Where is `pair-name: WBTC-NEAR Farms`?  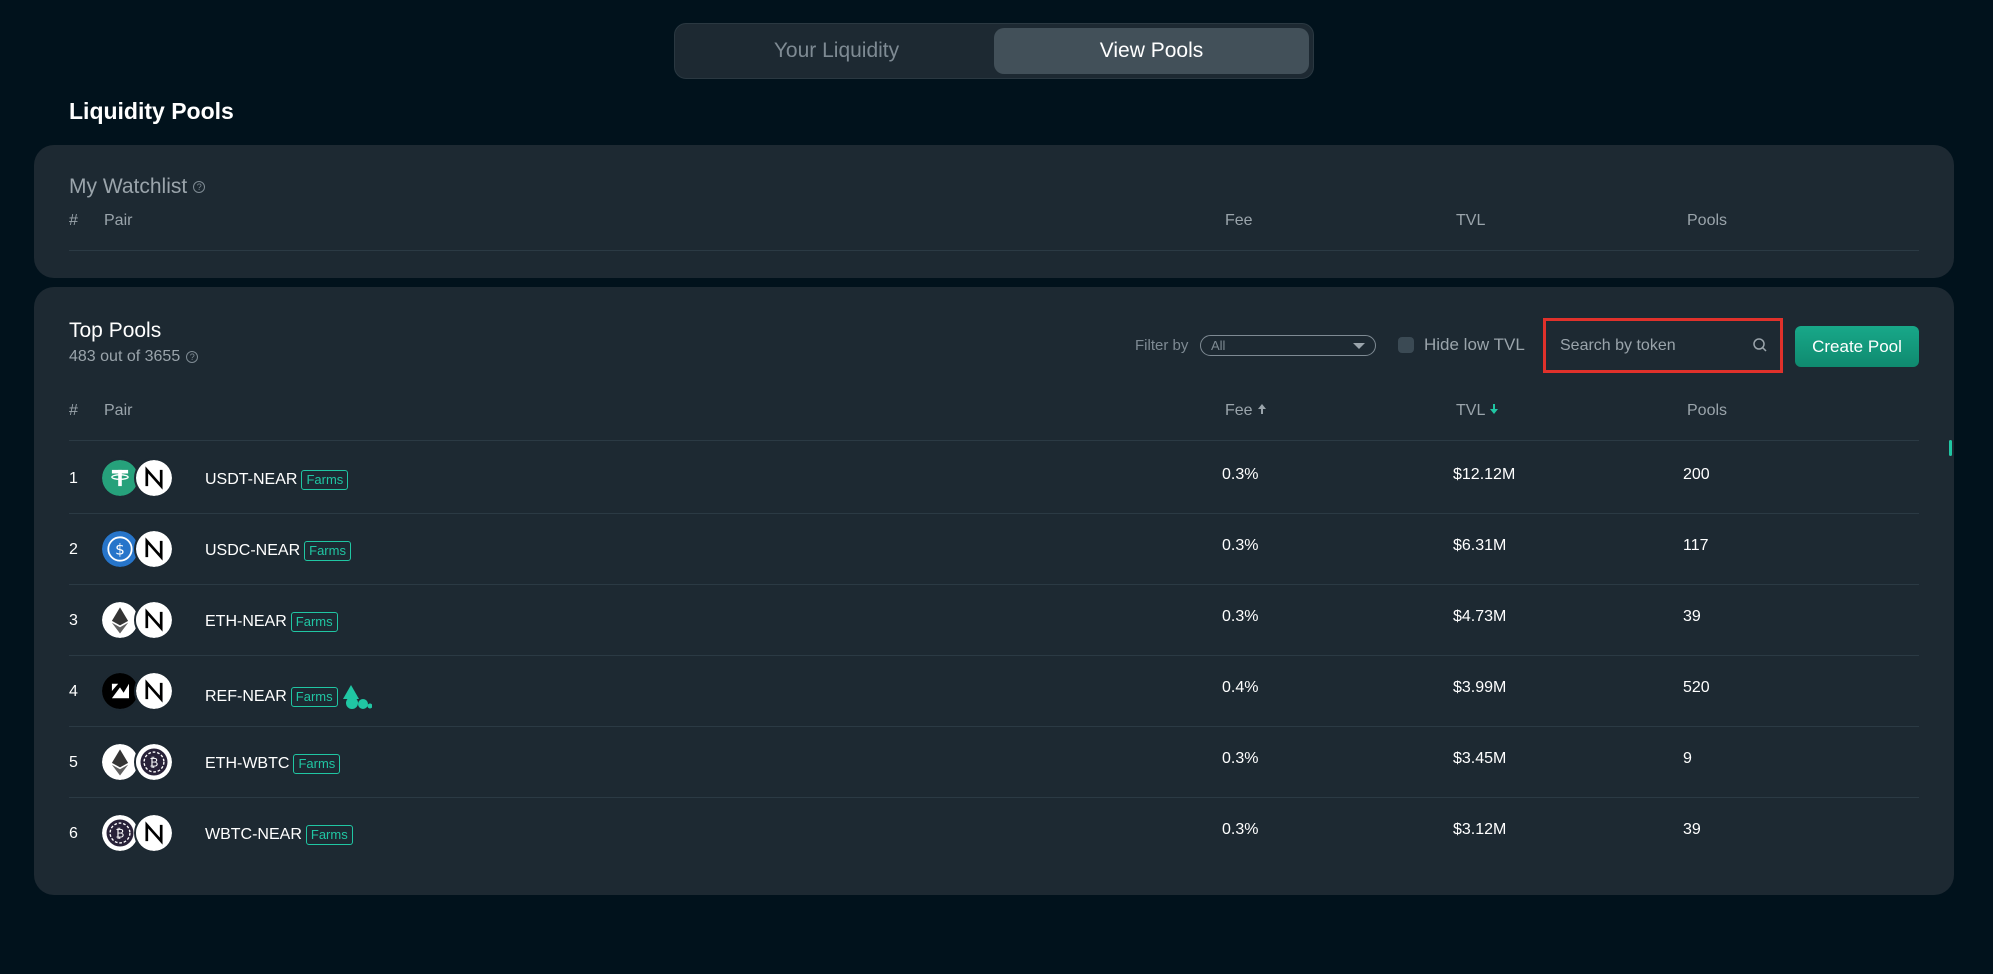 pair-name: WBTC-NEAR Farms is located at coordinates (279, 835).